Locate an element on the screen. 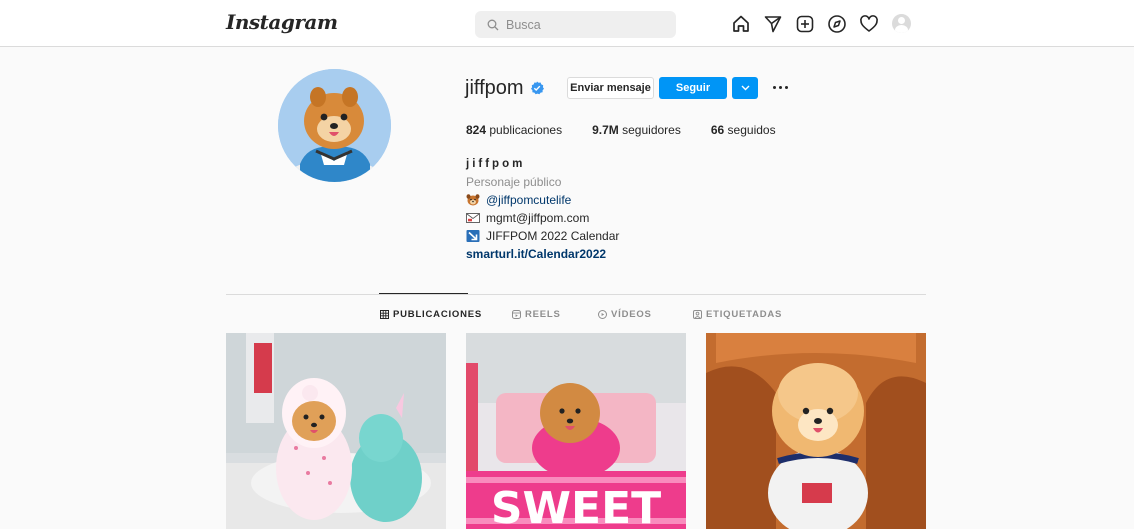  bio-email-row: mgmt@jiffpom.com is located at coordinates (542, 218).